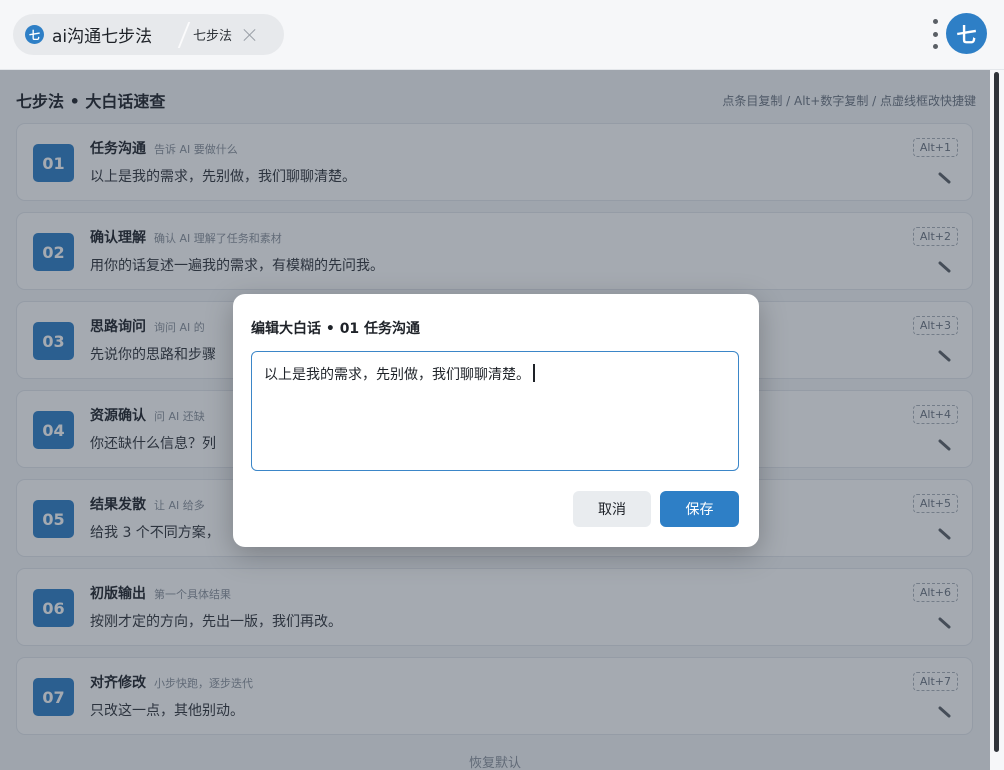 This screenshot has height=770, width=1004. Describe the element at coordinates (534, 373) in the screenshot. I see `text-caret` at that location.